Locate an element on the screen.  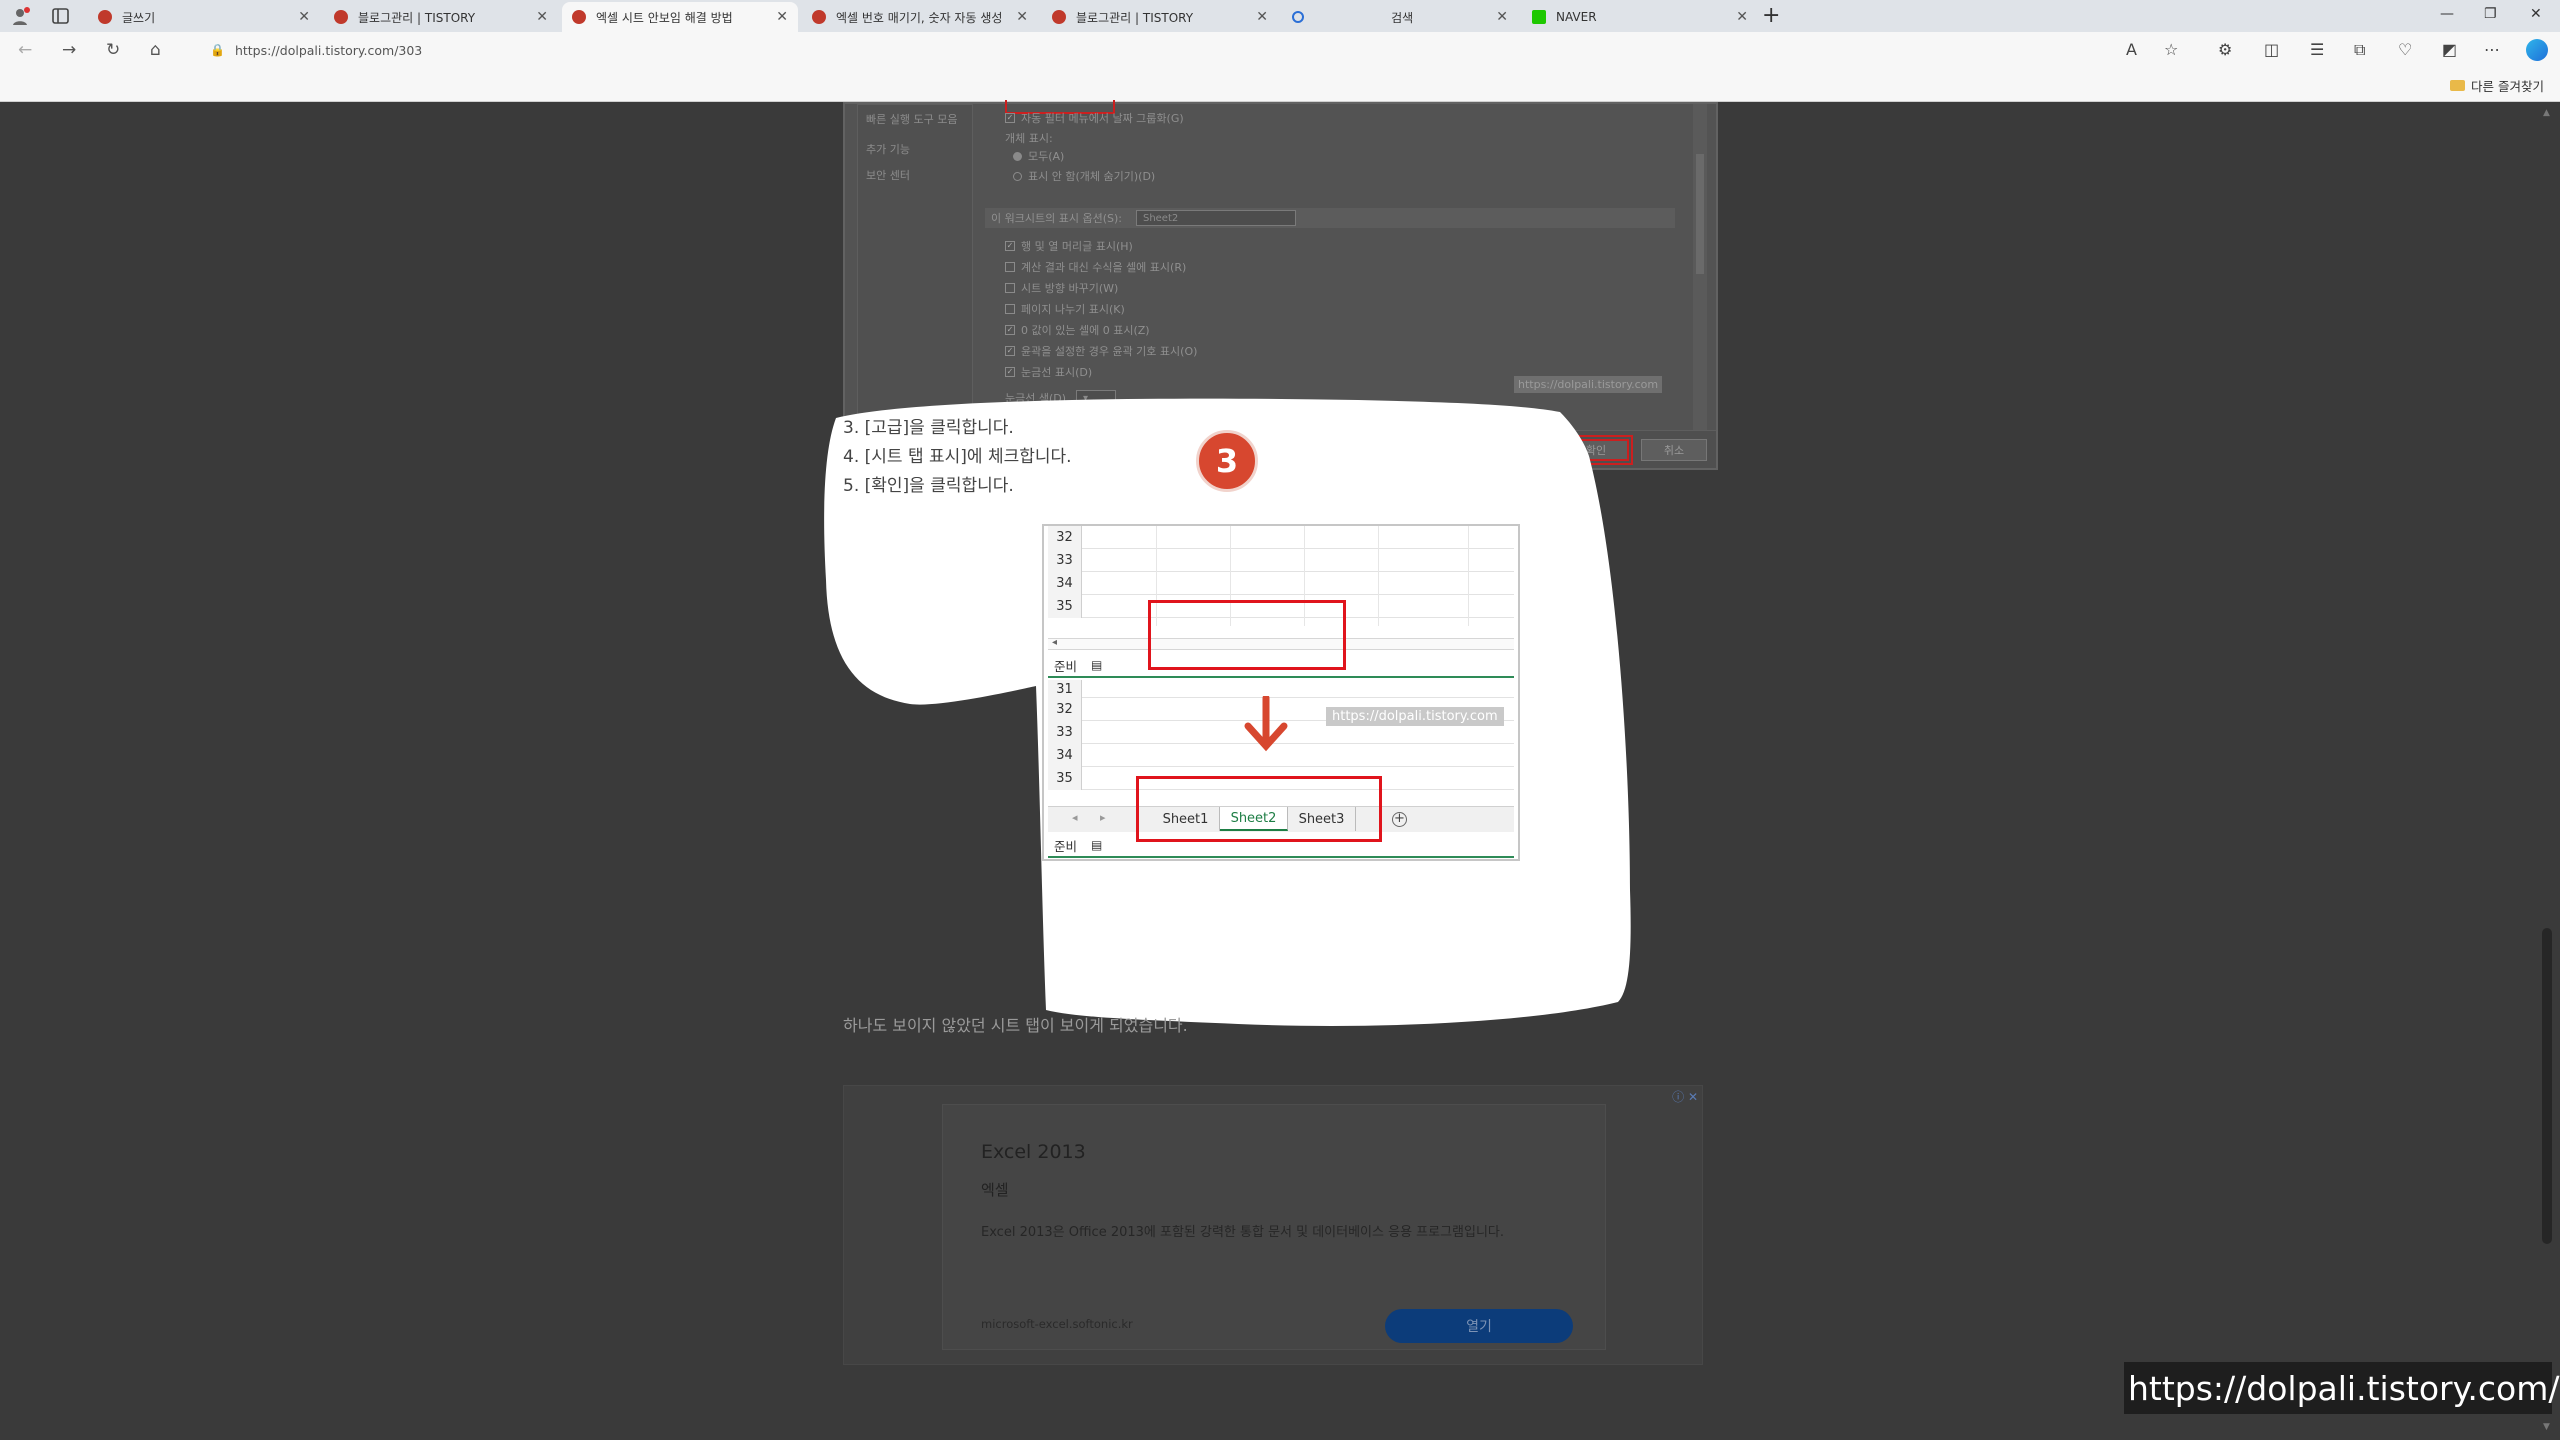
option-row: ✓ 자동 필터 메뉴에서 날짜 그룹화(G) is located at coordinates (1094, 118).